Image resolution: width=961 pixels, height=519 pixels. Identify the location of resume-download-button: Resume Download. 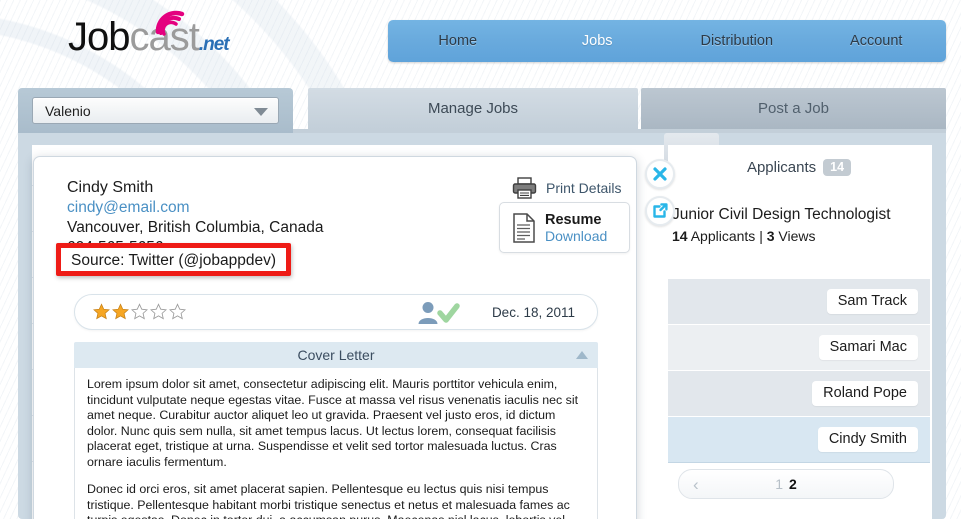
(564, 227).